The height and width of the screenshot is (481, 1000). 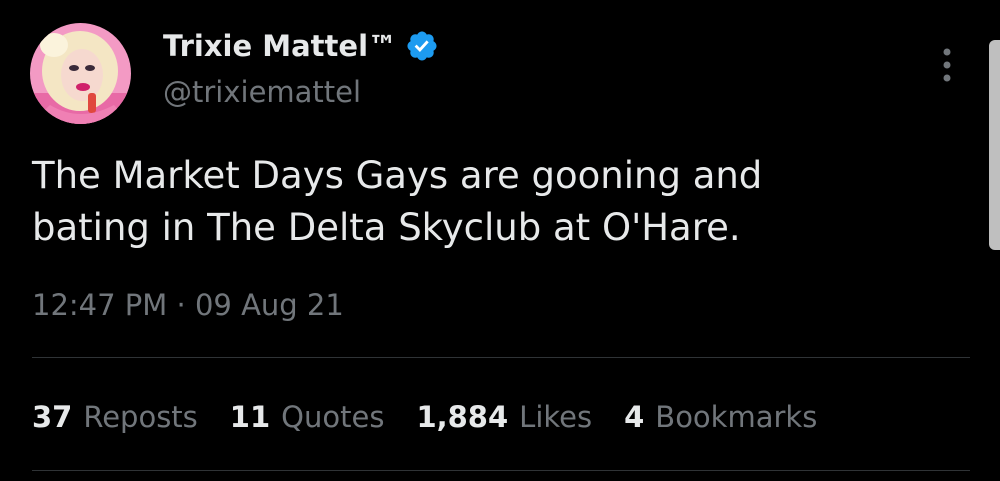 I want to click on scrollbar, so click(x=994, y=145).